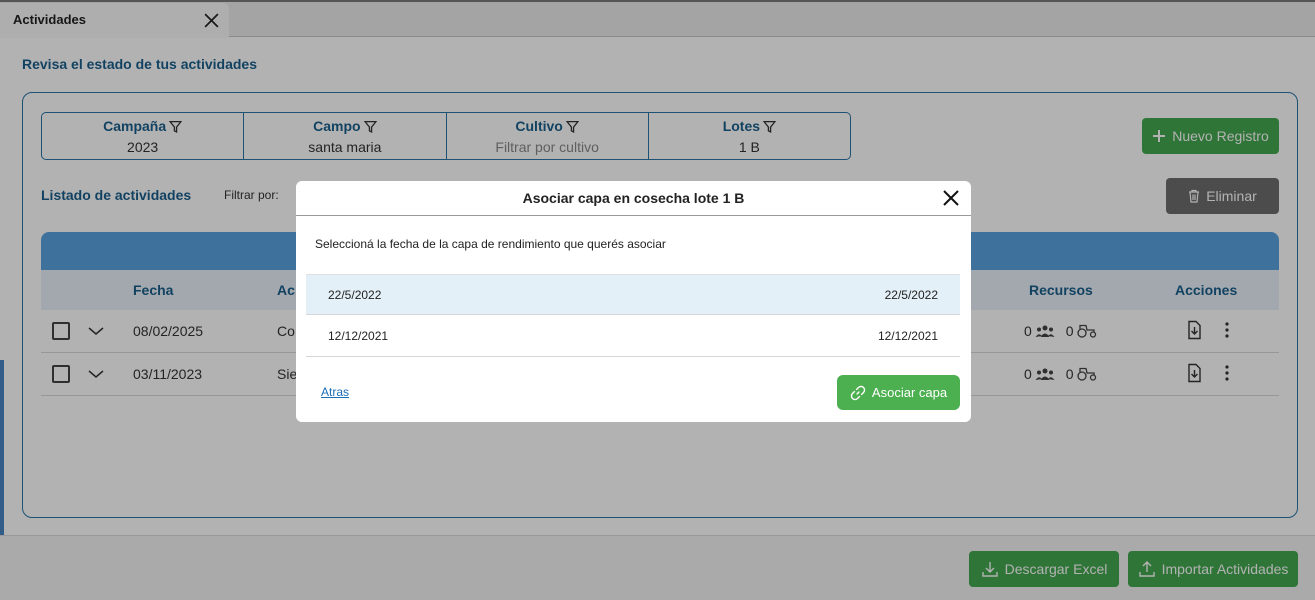  I want to click on dialog-title: Asociar capa en cosecha lote 1 B, so click(633, 198).